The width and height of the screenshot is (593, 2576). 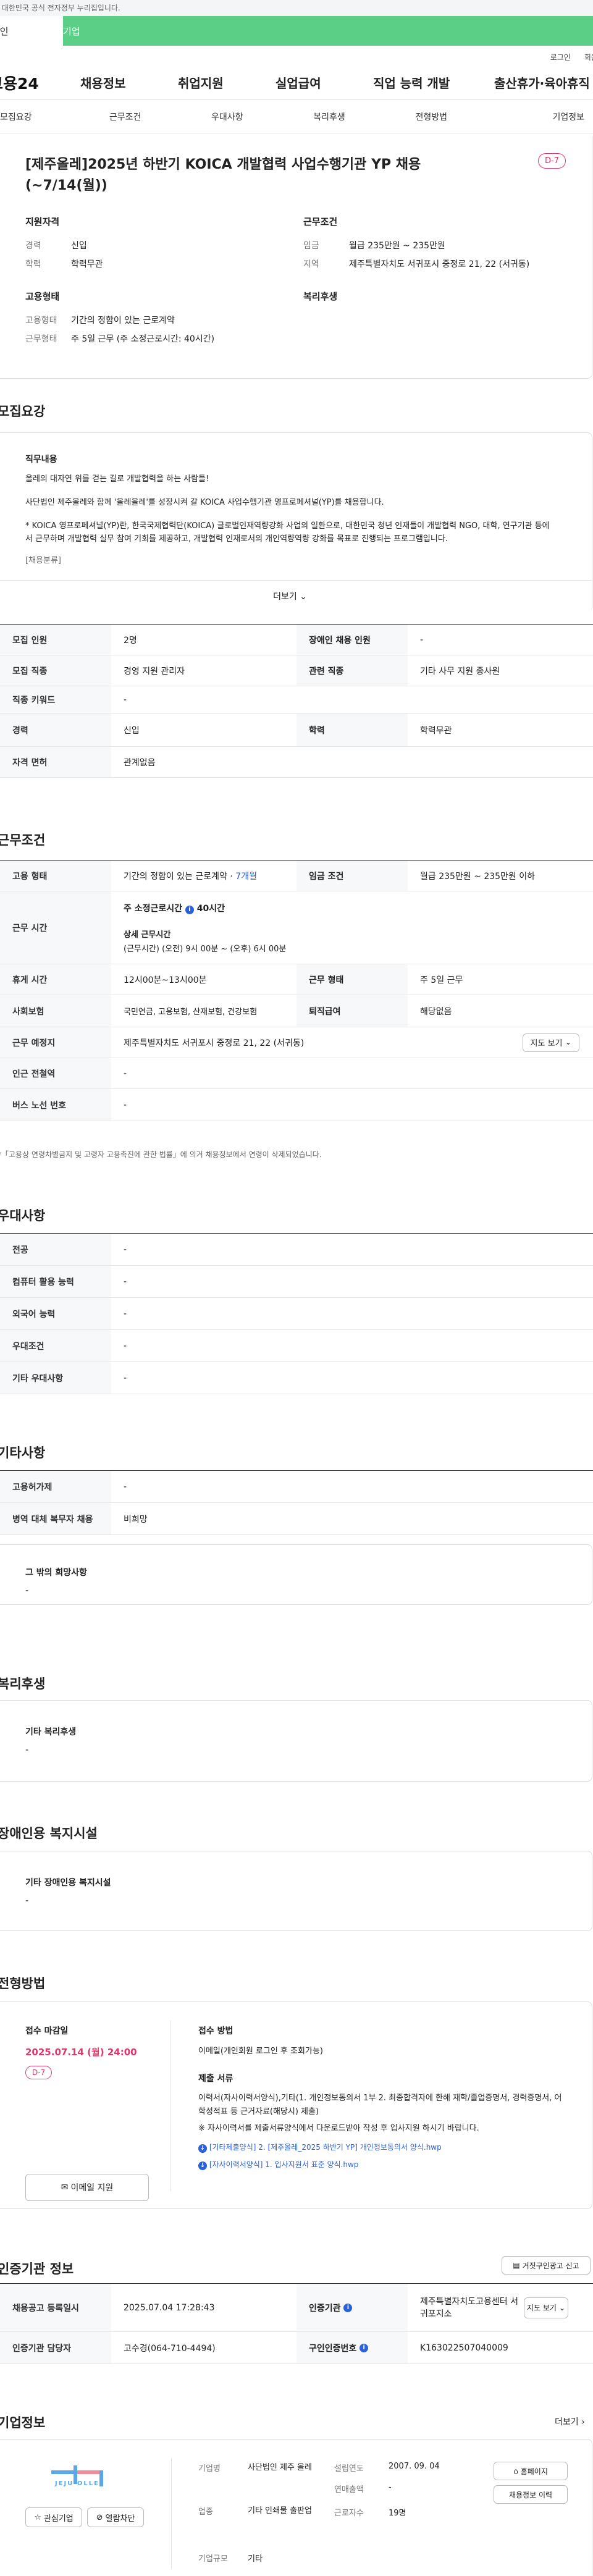 I want to click on nav-jobs: 채용정보, so click(x=129, y=82).